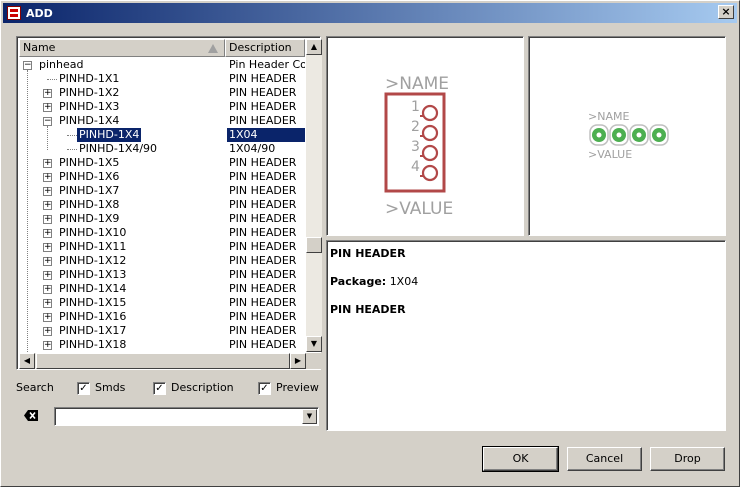 The width and height of the screenshot is (740, 487). What do you see at coordinates (162, 317) in the screenshot?
I see `tree-row: + PINHD-1X16 PIN HEADER` at bounding box center [162, 317].